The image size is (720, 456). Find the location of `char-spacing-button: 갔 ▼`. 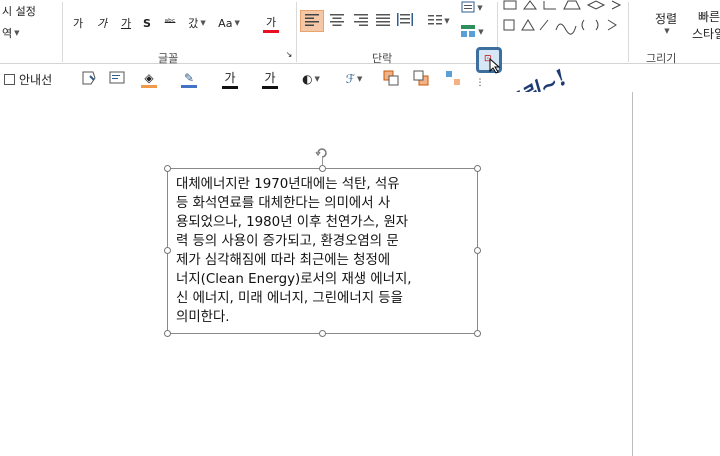

char-spacing-button: 갔 ▼ is located at coordinates (197, 23).